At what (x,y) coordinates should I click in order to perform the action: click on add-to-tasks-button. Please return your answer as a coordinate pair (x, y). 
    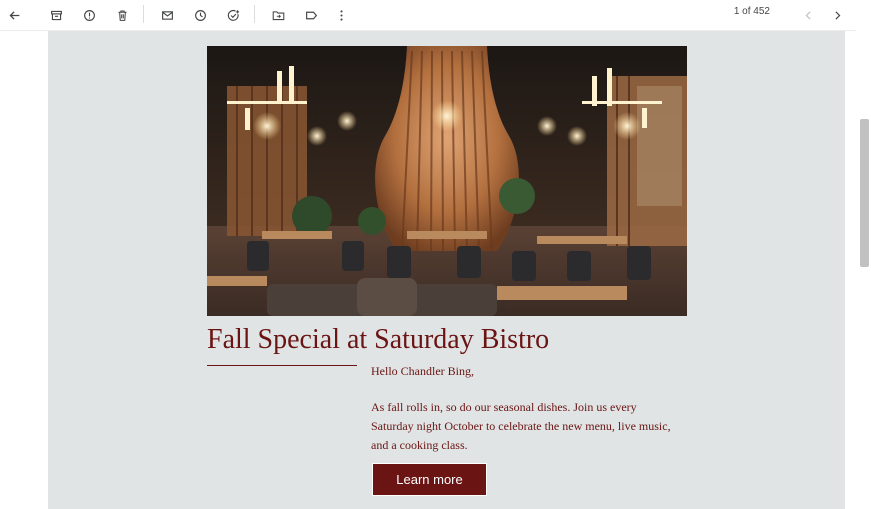
    Looking at the image, I should click on (233, 15).